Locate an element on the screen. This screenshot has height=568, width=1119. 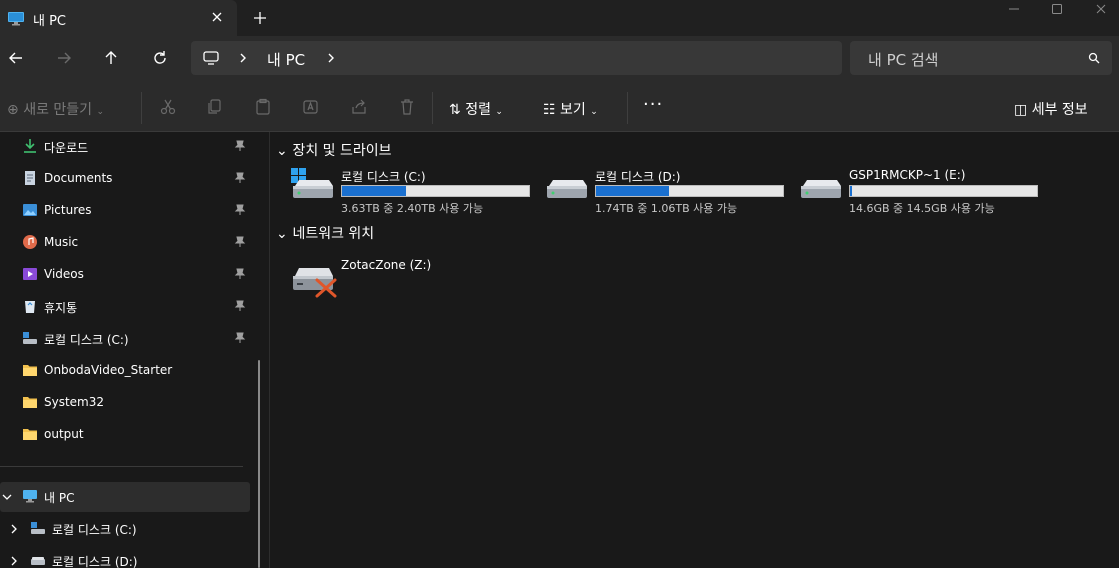
sort-button: ⇅ 정렬 ⌄ is located at coordinates (476, 109).